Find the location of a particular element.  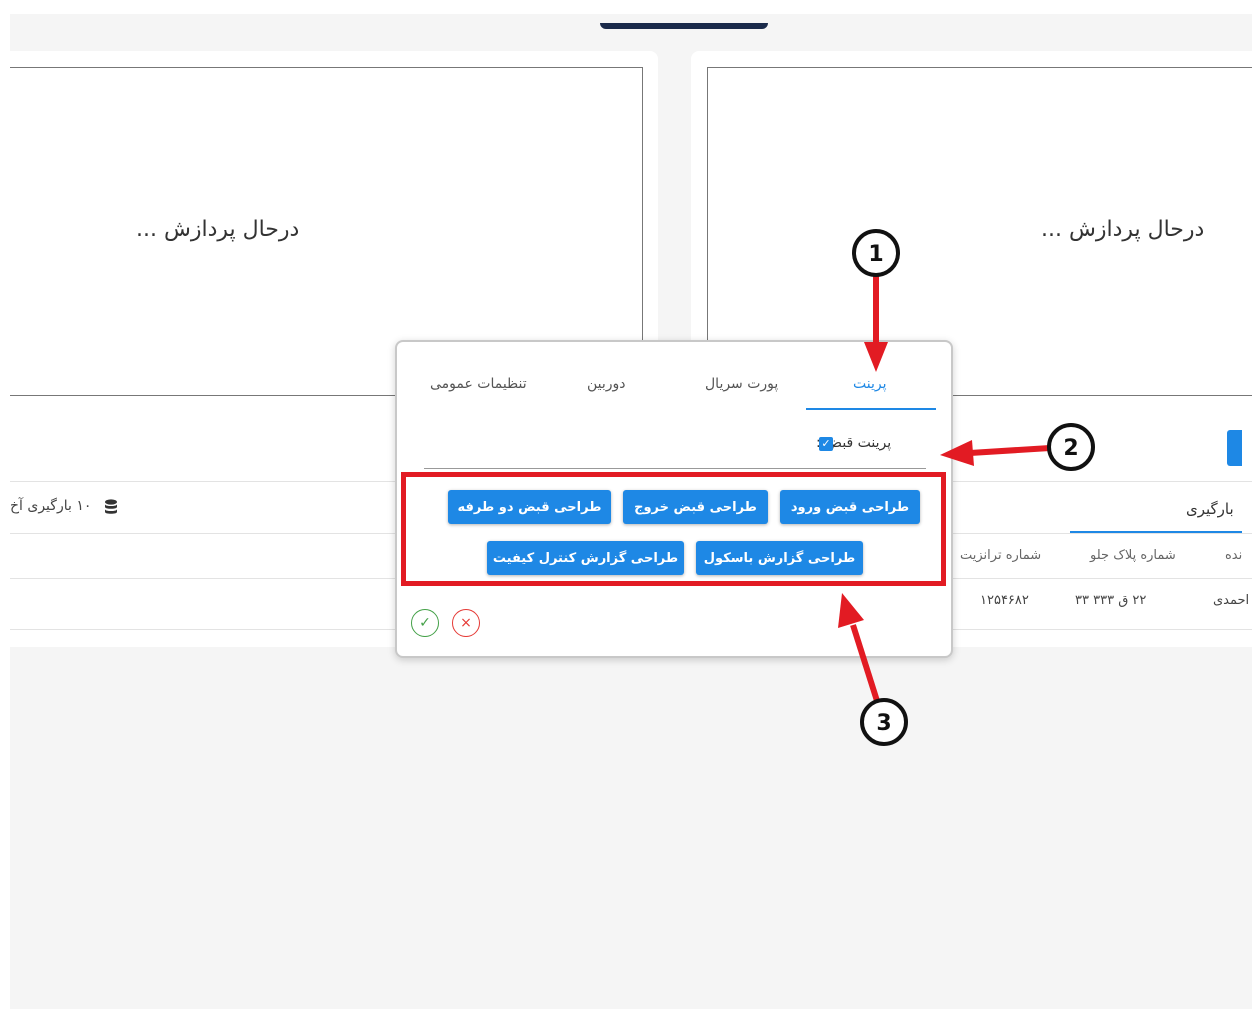

annotation-number-3: 3 is located at coordinates (883, 723).